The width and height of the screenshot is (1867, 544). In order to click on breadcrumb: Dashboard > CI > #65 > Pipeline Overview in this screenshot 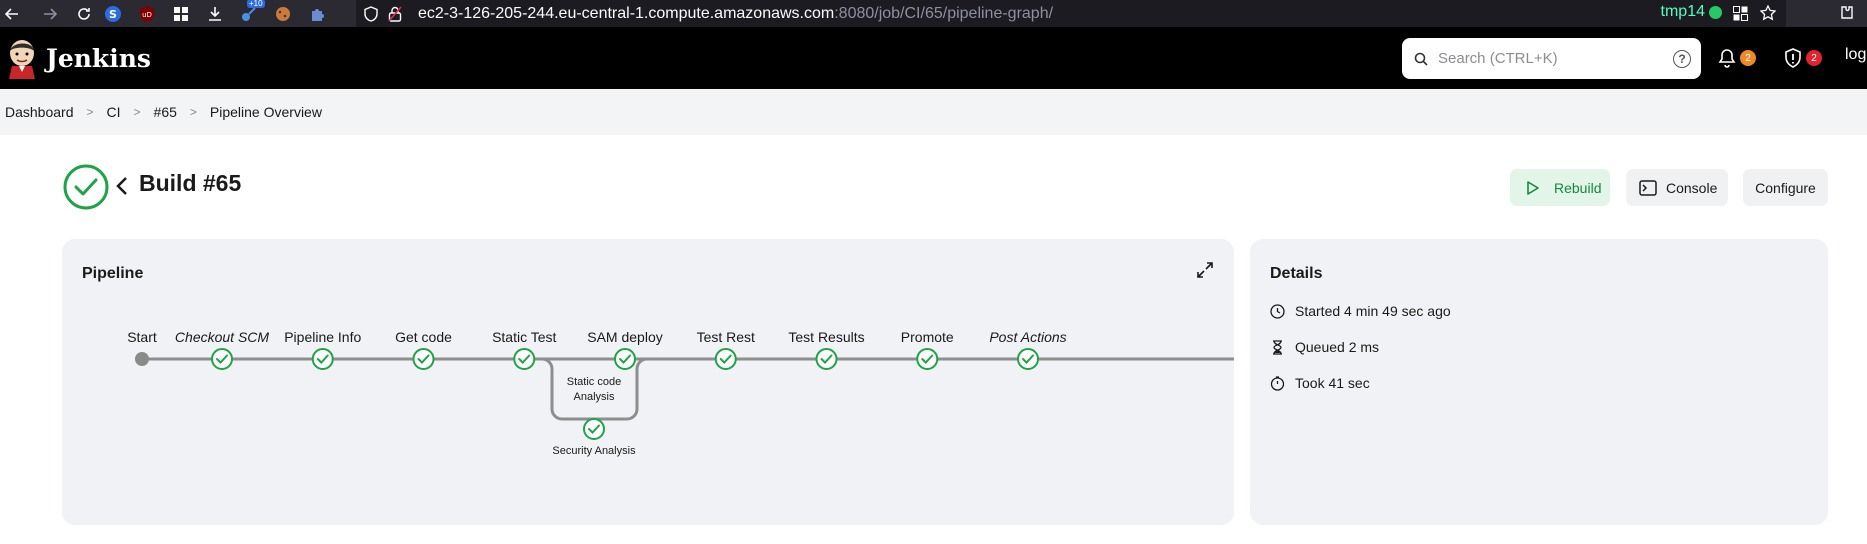, I will do `click(933, 112)`.